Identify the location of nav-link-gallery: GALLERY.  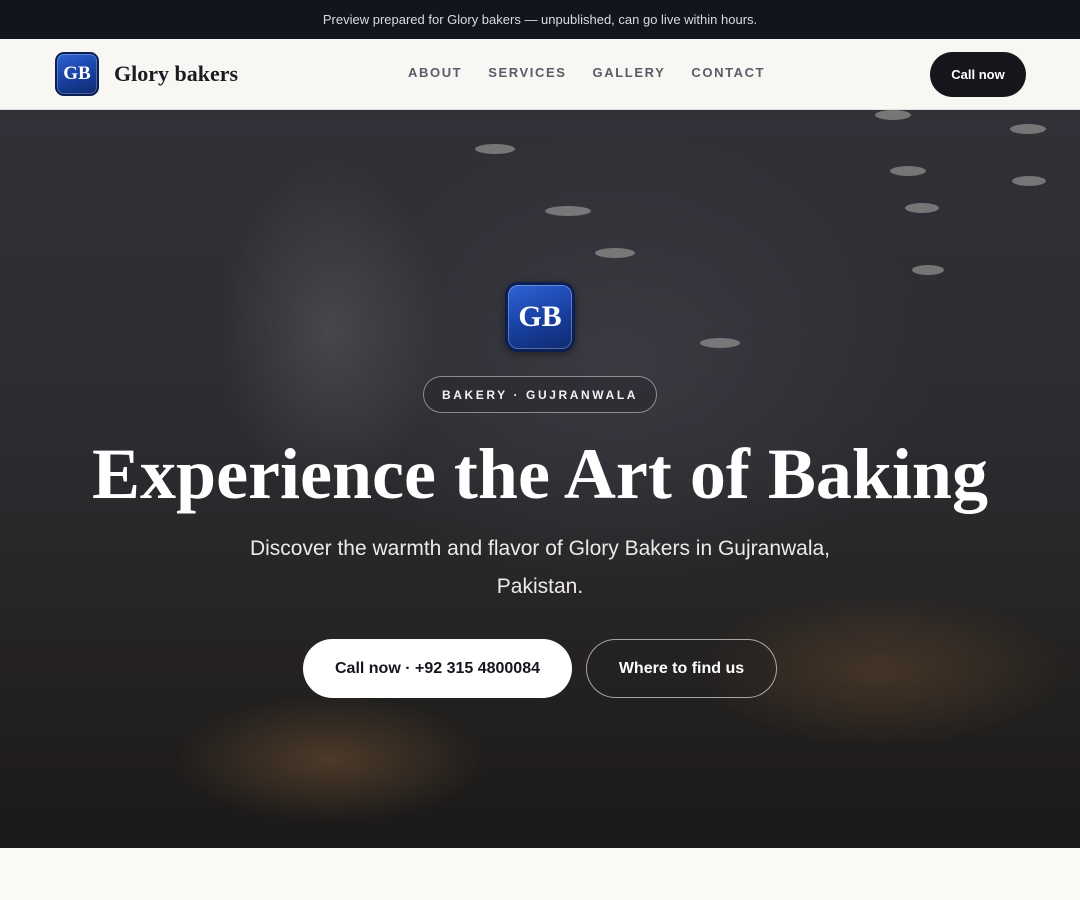
(629, 72).